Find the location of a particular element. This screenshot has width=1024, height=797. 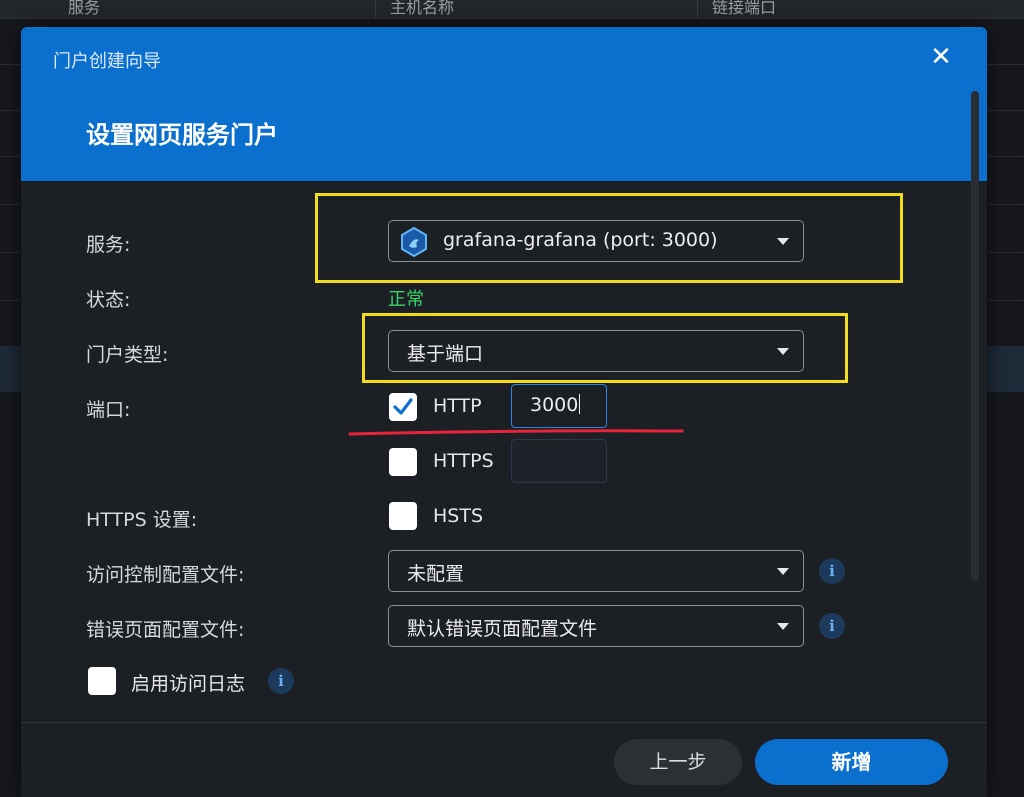

checkmark-icon is located at coordinates (403, 406).